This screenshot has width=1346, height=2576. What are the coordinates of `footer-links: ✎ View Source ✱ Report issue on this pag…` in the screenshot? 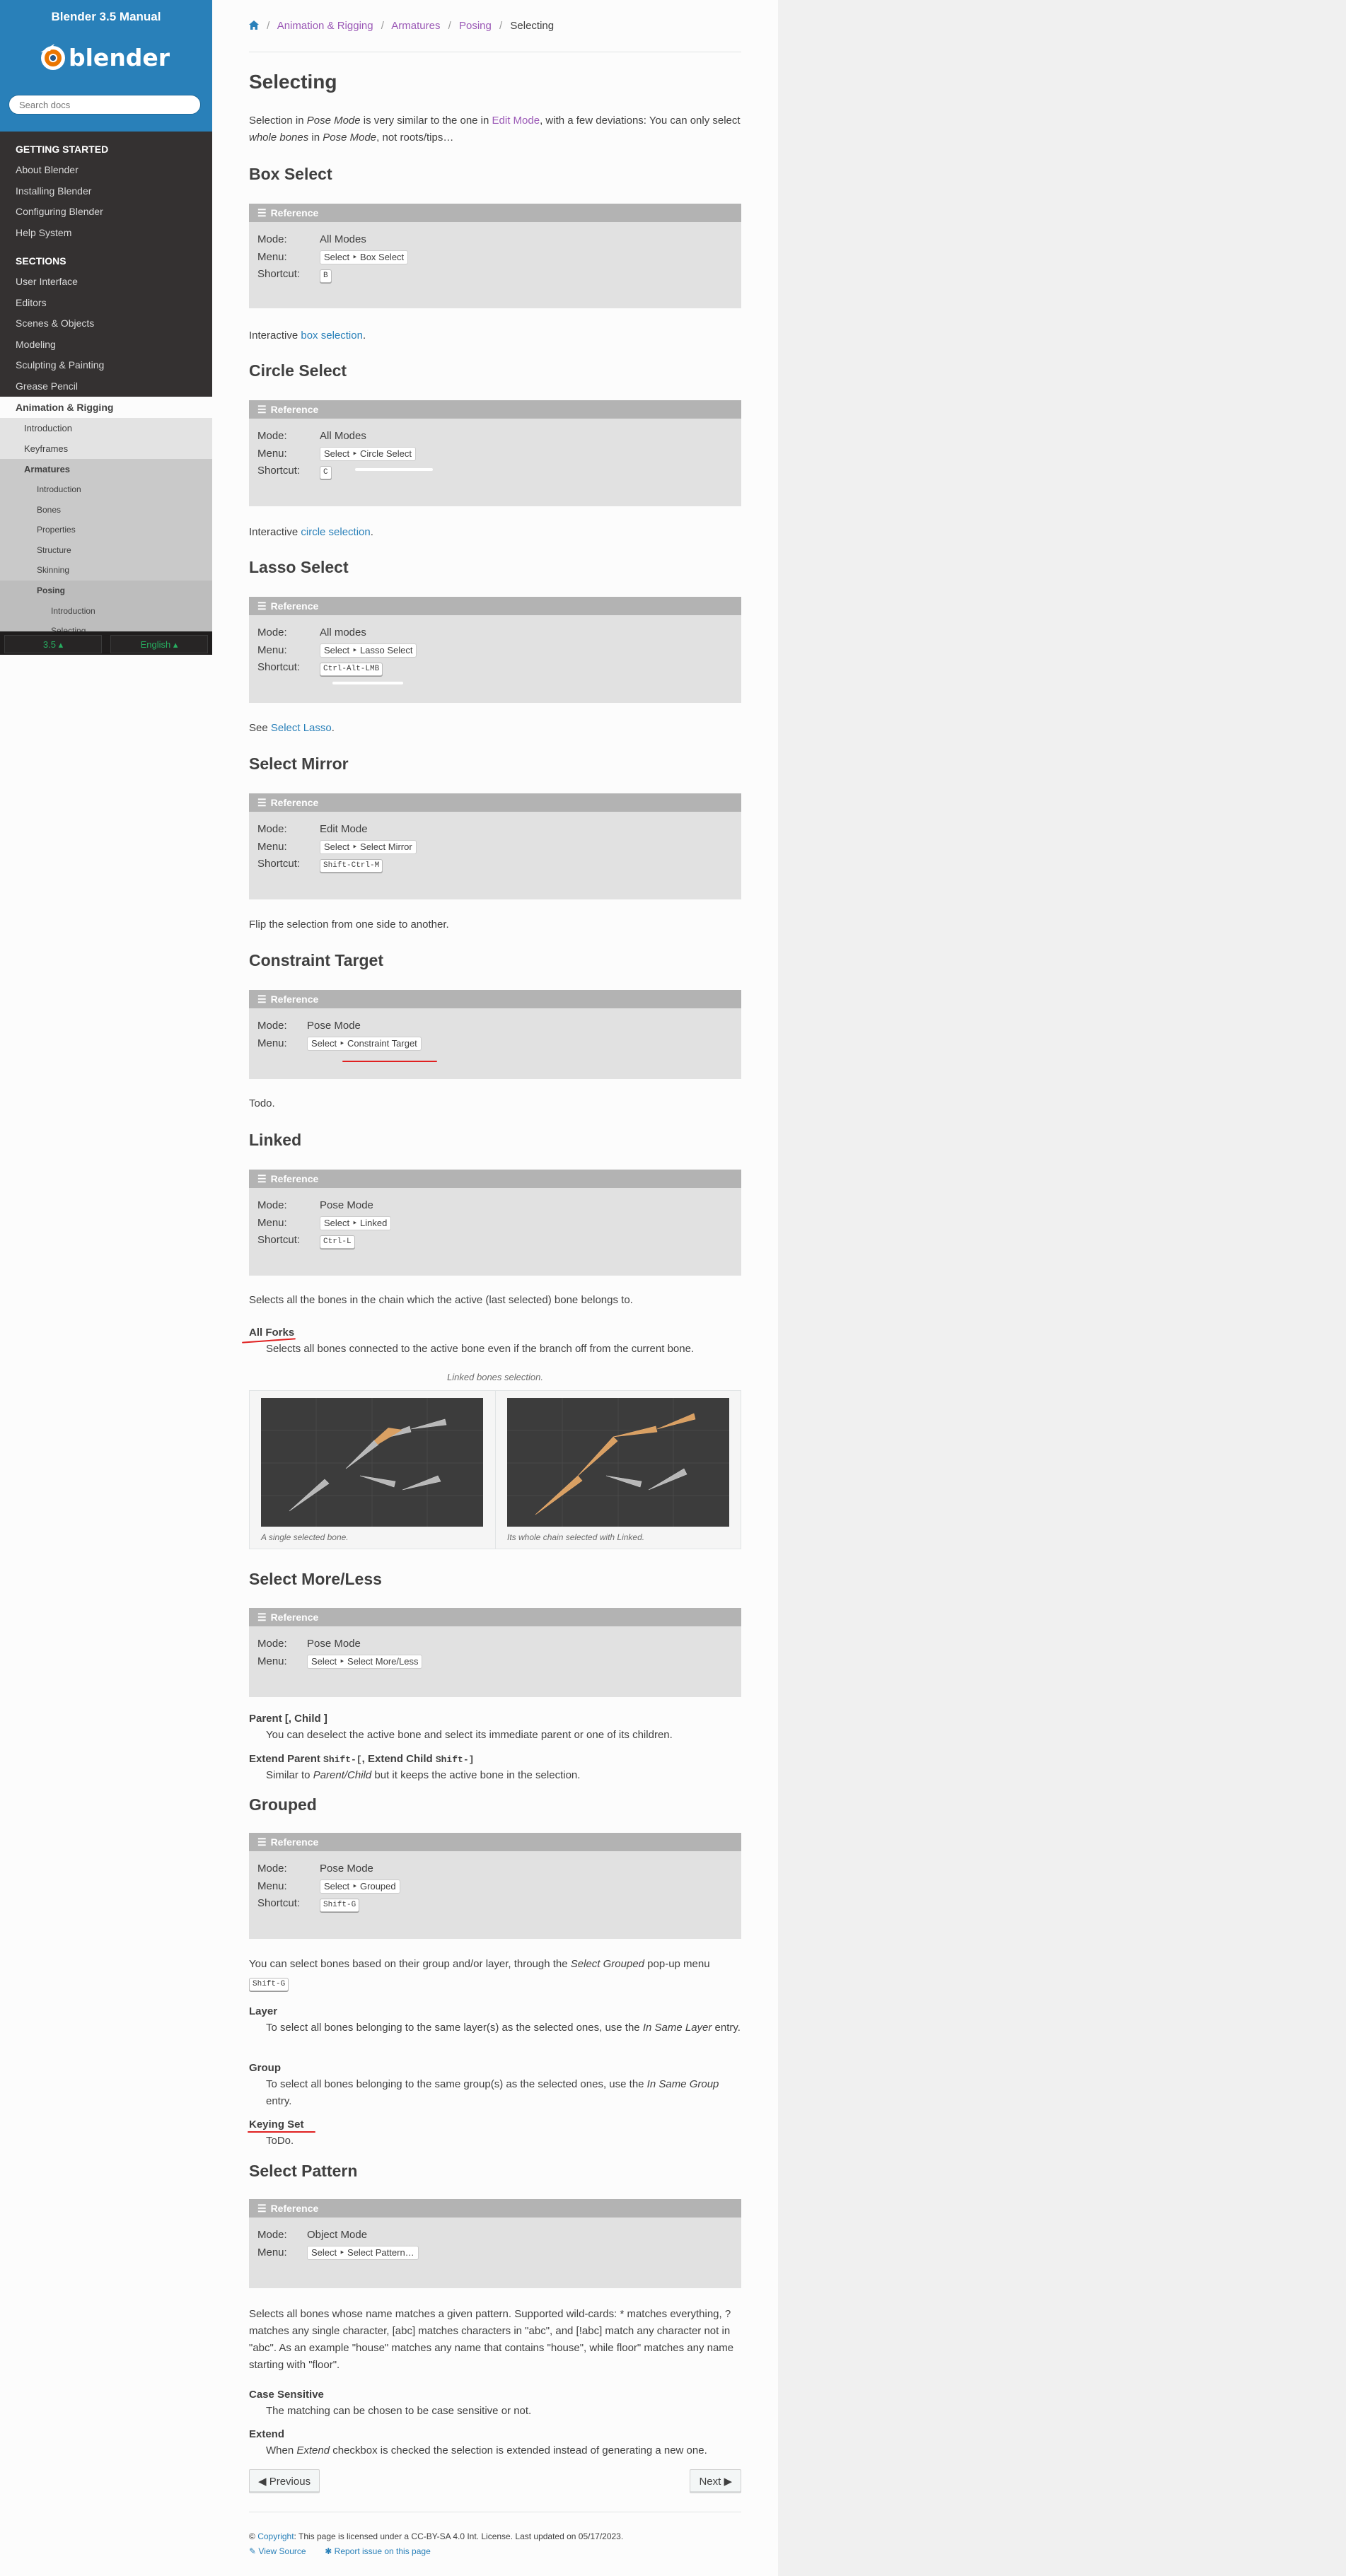 It's located at (340, 2551).